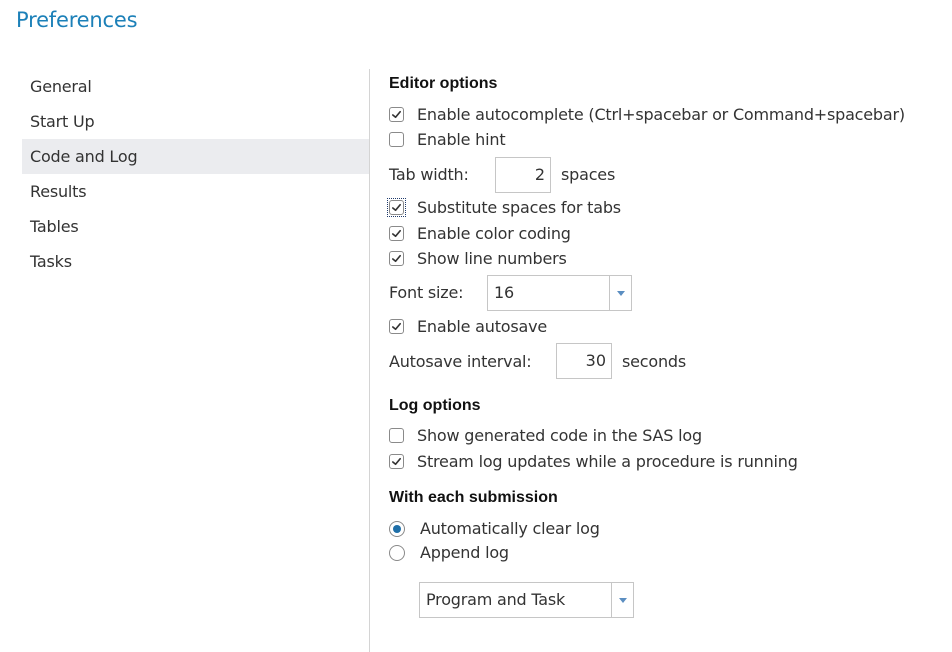 This screenshot has width=952, height=652. I want to click on line-numbers-label: Show line numbers, so click(492, 258).